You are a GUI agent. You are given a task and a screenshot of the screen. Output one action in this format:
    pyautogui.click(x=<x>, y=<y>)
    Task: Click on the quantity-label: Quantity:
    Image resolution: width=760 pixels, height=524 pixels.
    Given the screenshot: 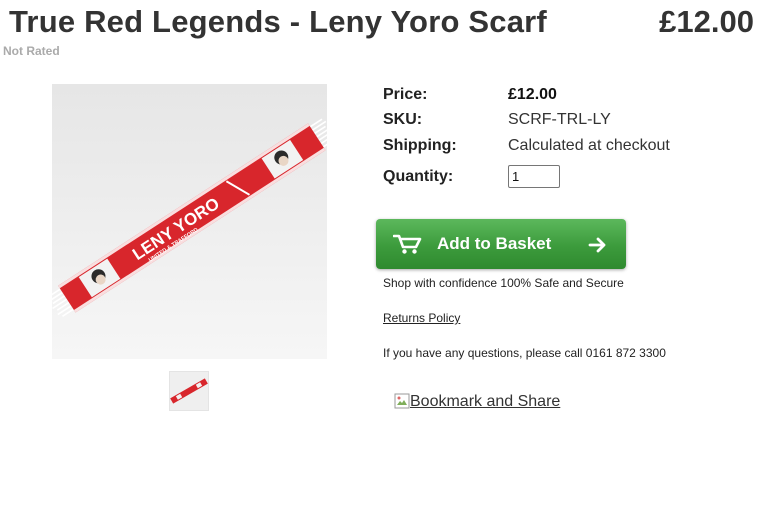 What is the action you would take?
    pyautogui.click(x=418, y=176)
    